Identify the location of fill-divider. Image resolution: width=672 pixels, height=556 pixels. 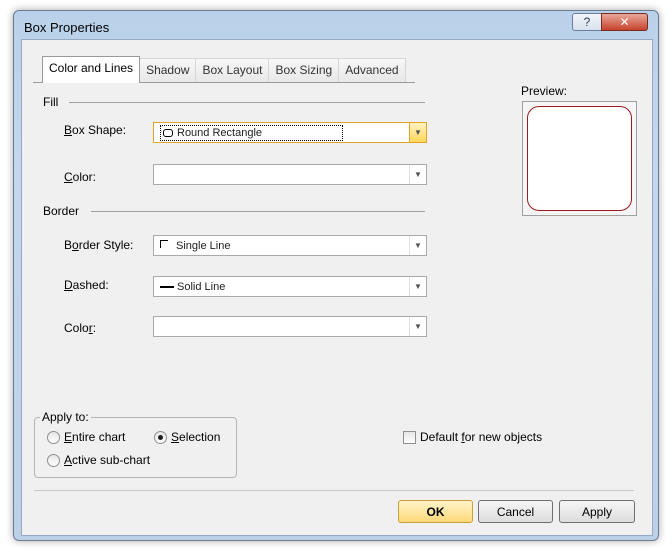
(247, 102).